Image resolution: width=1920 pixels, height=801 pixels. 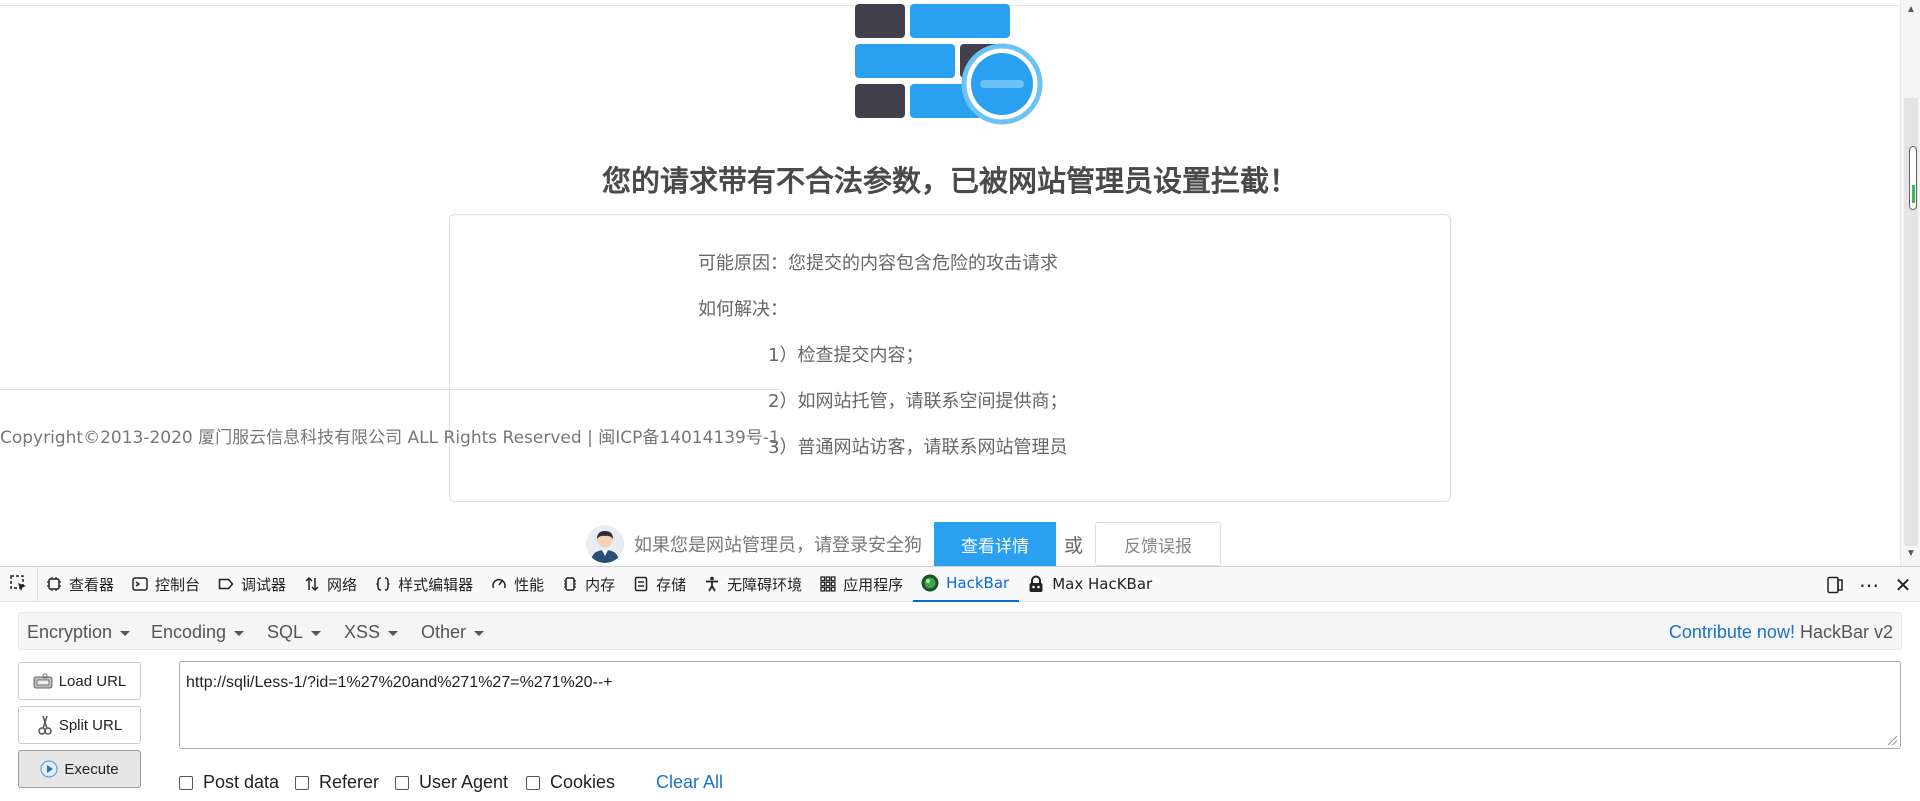 What do you see at coordinates (436, 584) in the screenshot?
I see `tab-label: 样式编辑器` at bounding box center [436, 584].